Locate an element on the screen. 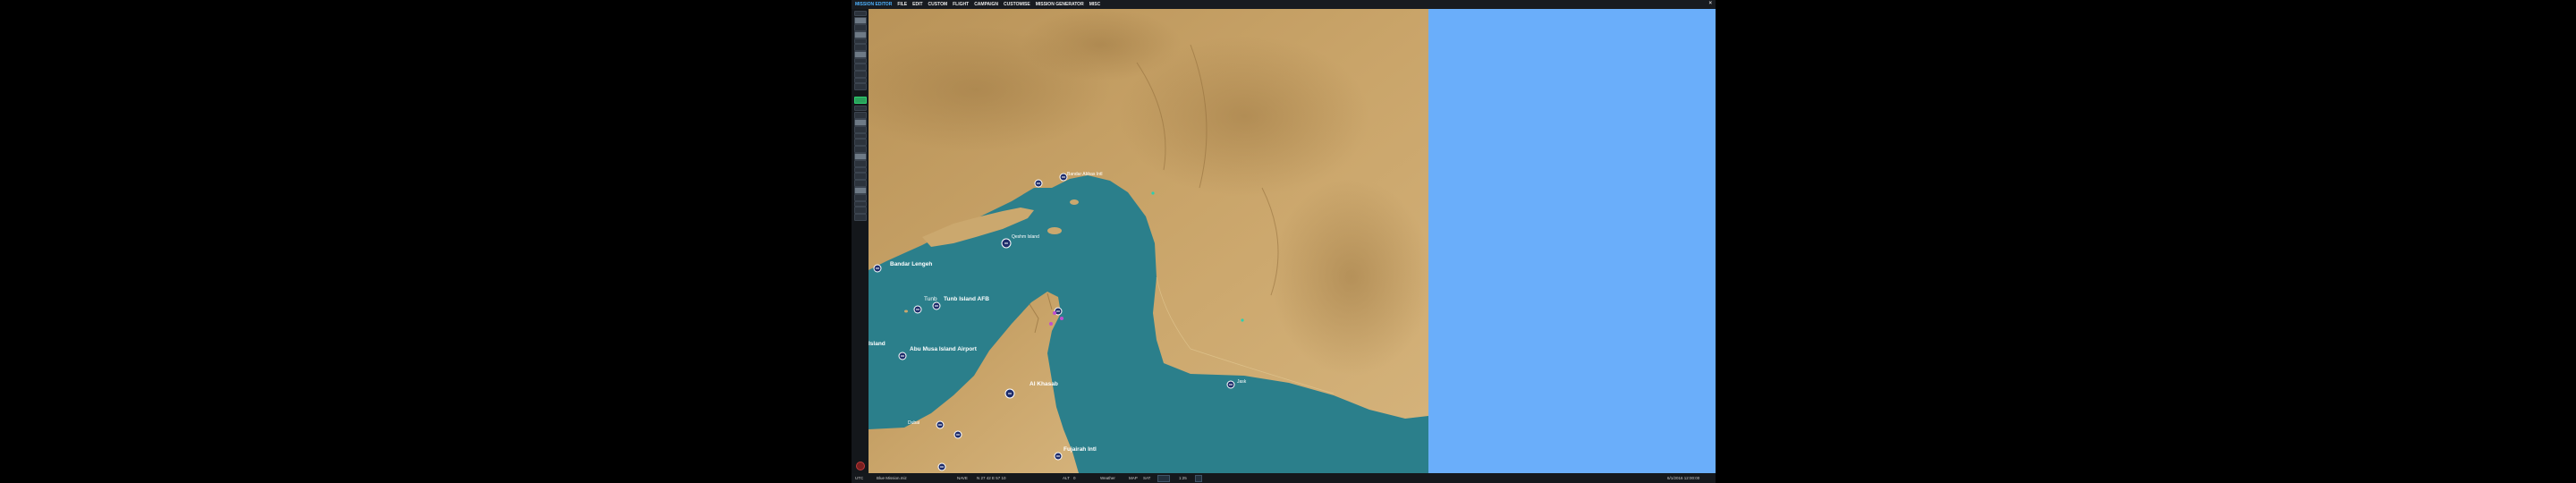 Image resolution: width=2576 pixels, height=483 pixels. view-toggle is located at coordinates (1163, 478).